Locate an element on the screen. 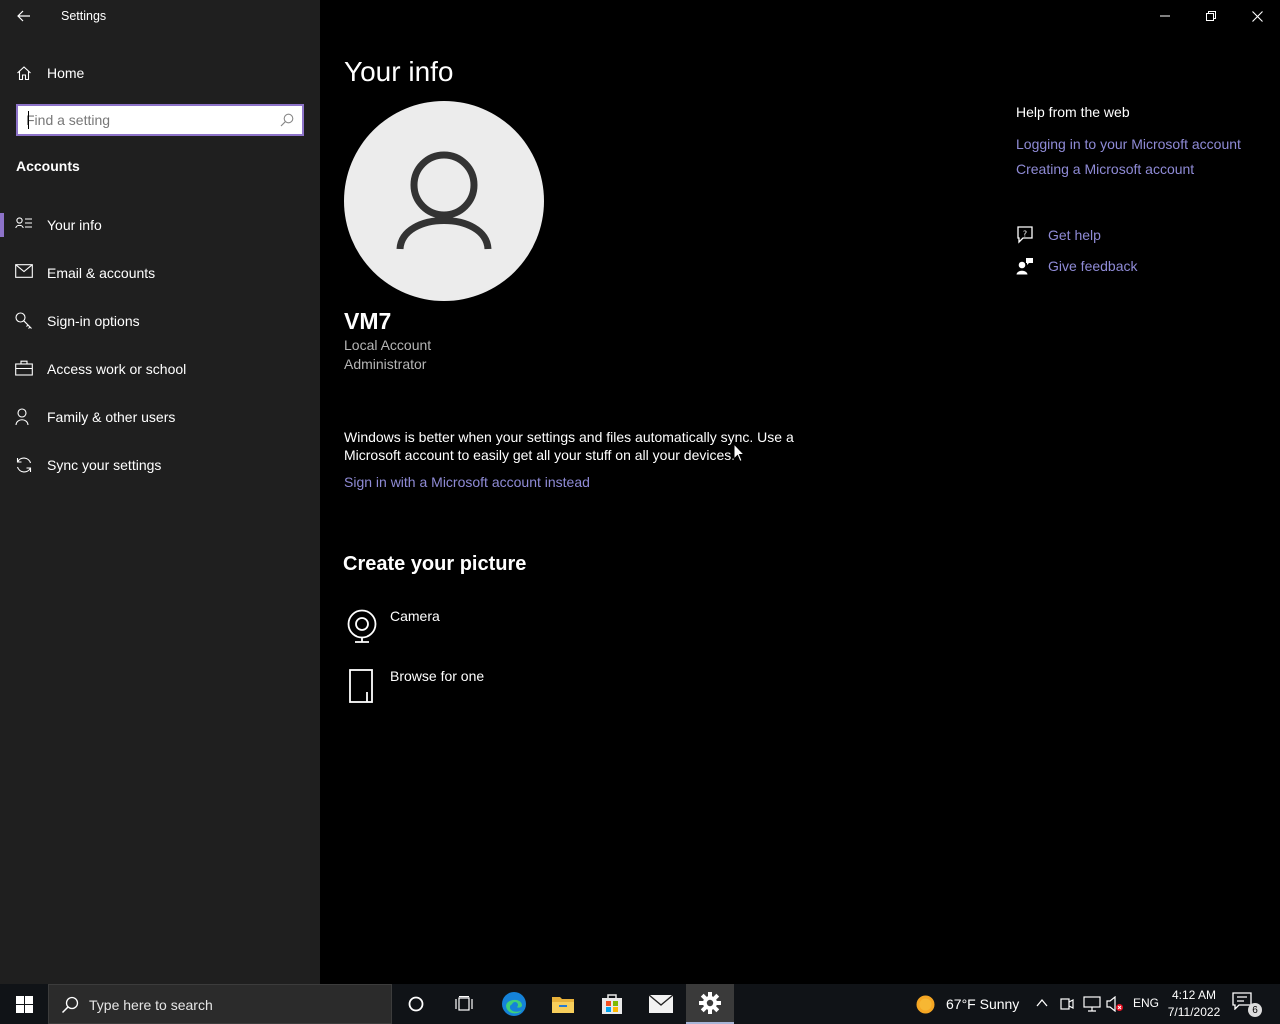 The width and height of the screenshot is (1280, 1024). store-icon is located at coordinates (612, 1004).